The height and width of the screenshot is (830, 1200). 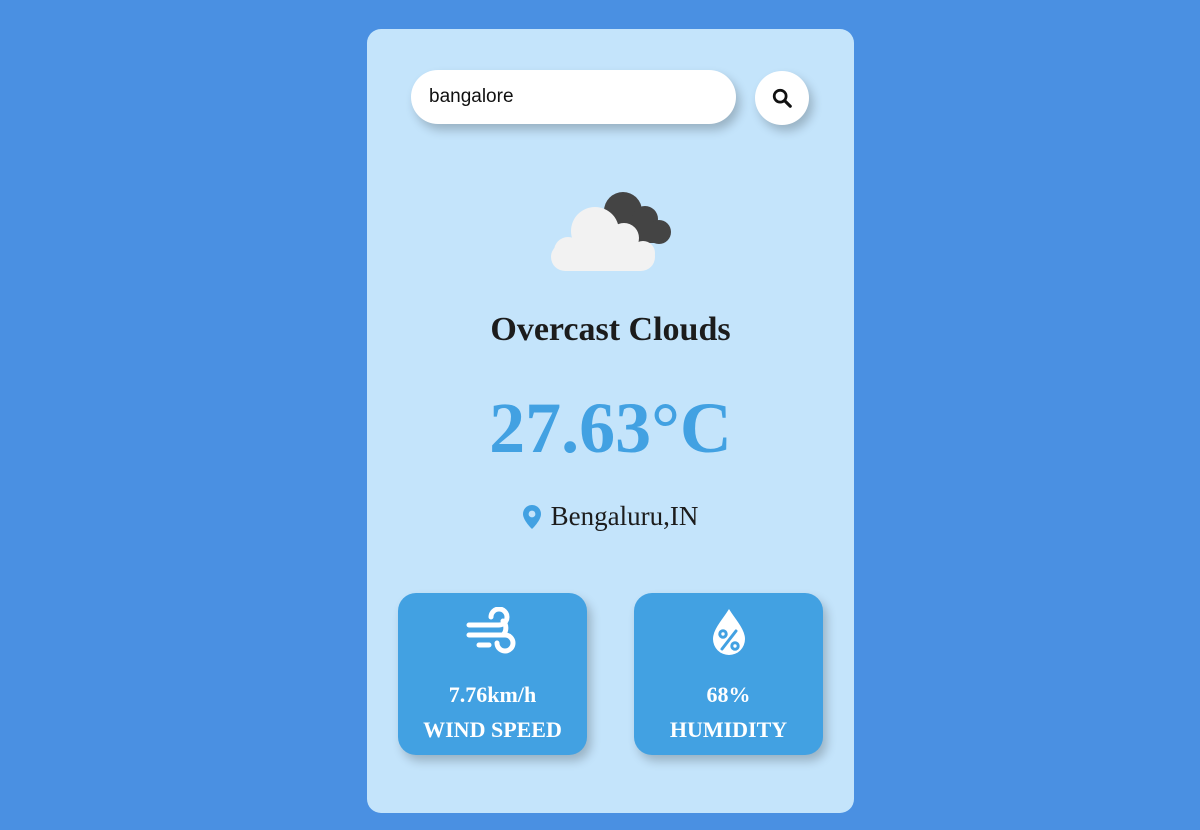 I want to click on overcast-clouds-icon, so click(x=611, y=231).